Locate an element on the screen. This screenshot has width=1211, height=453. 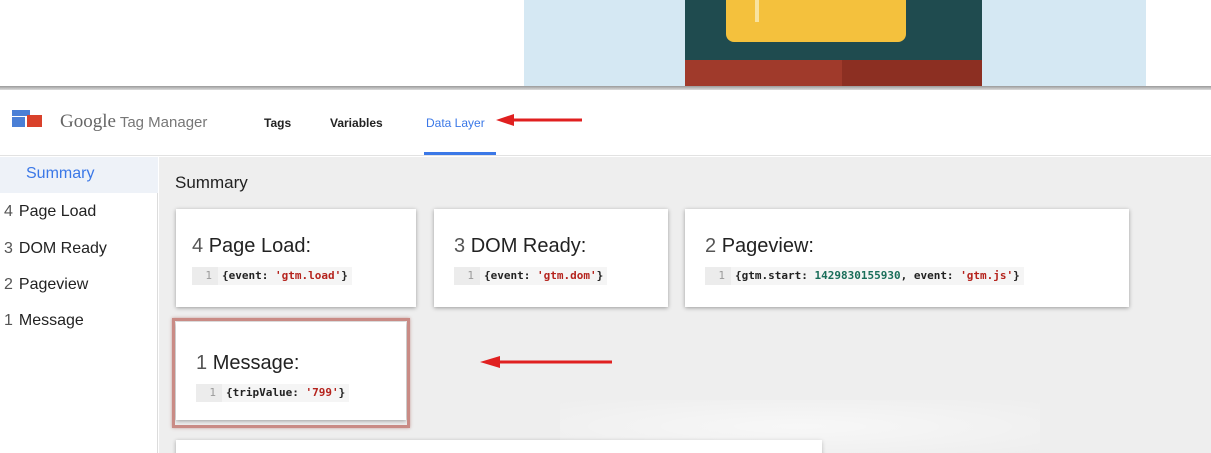
code-line: 1 {event: 'gtm.load'} is located at coordinates (272, 276).